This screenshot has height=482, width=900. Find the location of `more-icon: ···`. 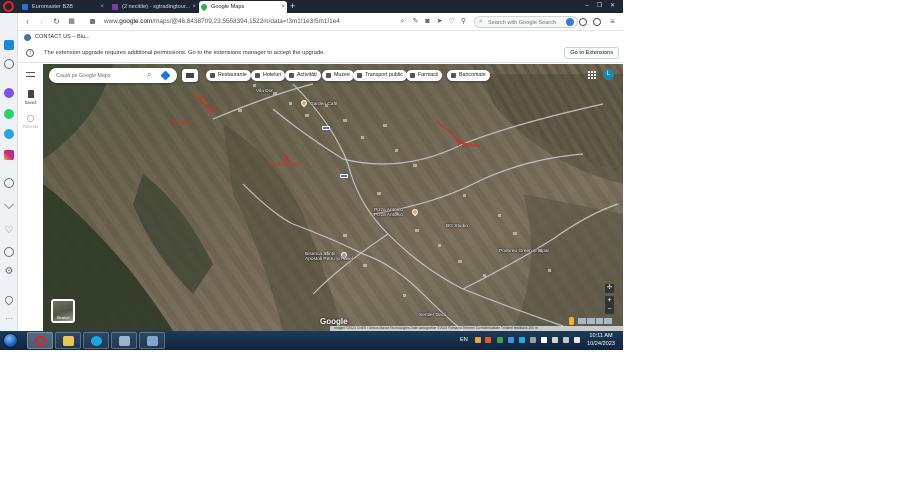

more-icon: ··· is located at coordinates (9, 320).